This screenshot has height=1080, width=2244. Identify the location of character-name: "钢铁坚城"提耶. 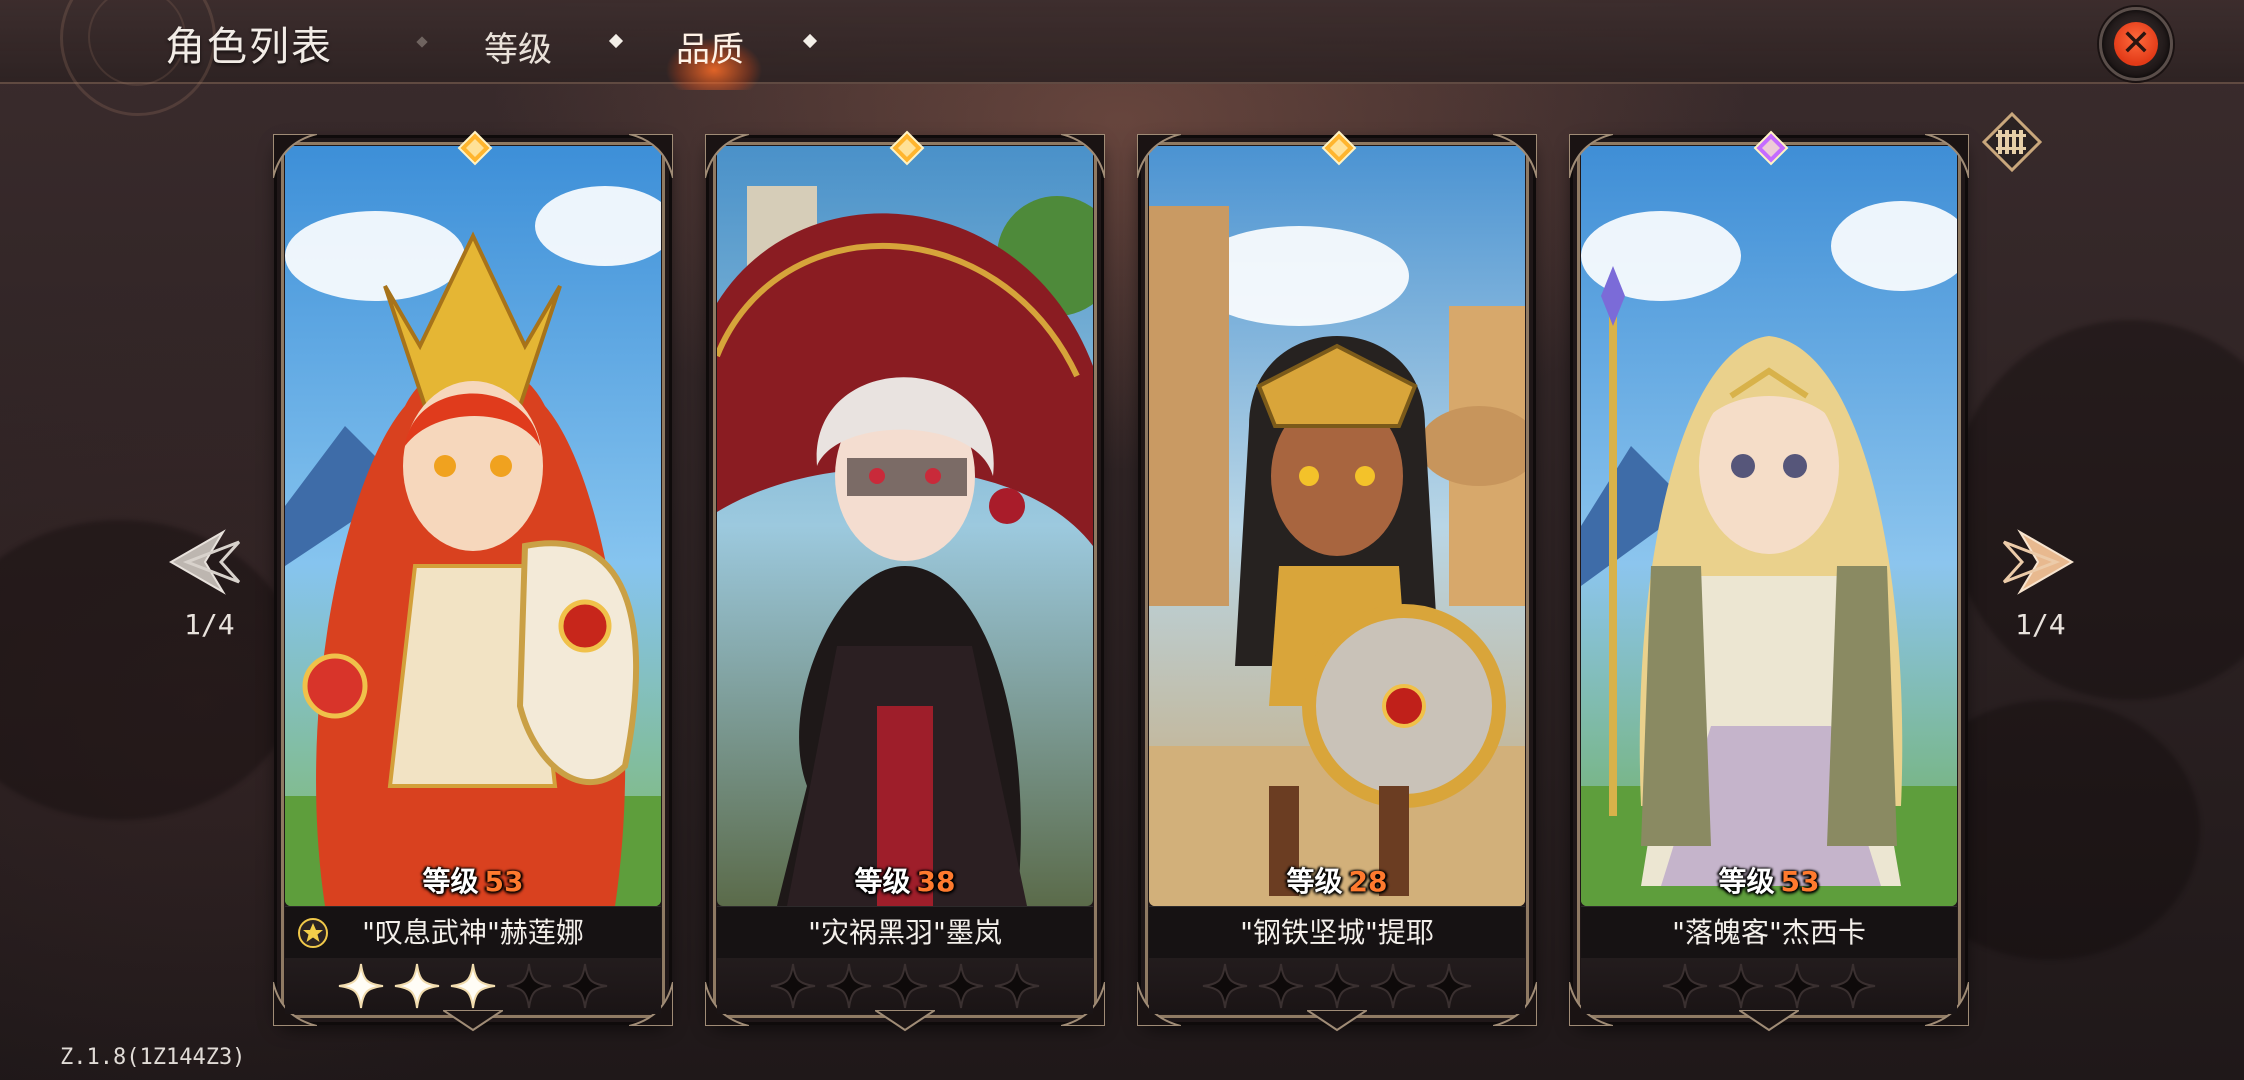
(1337, 932).